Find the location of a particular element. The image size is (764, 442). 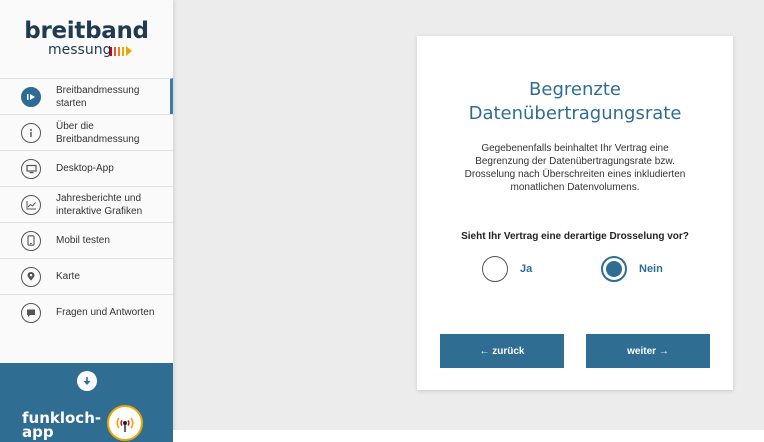

page-title: Begrenzte Datenübertragungsrate is located at coordinates (575, 102).